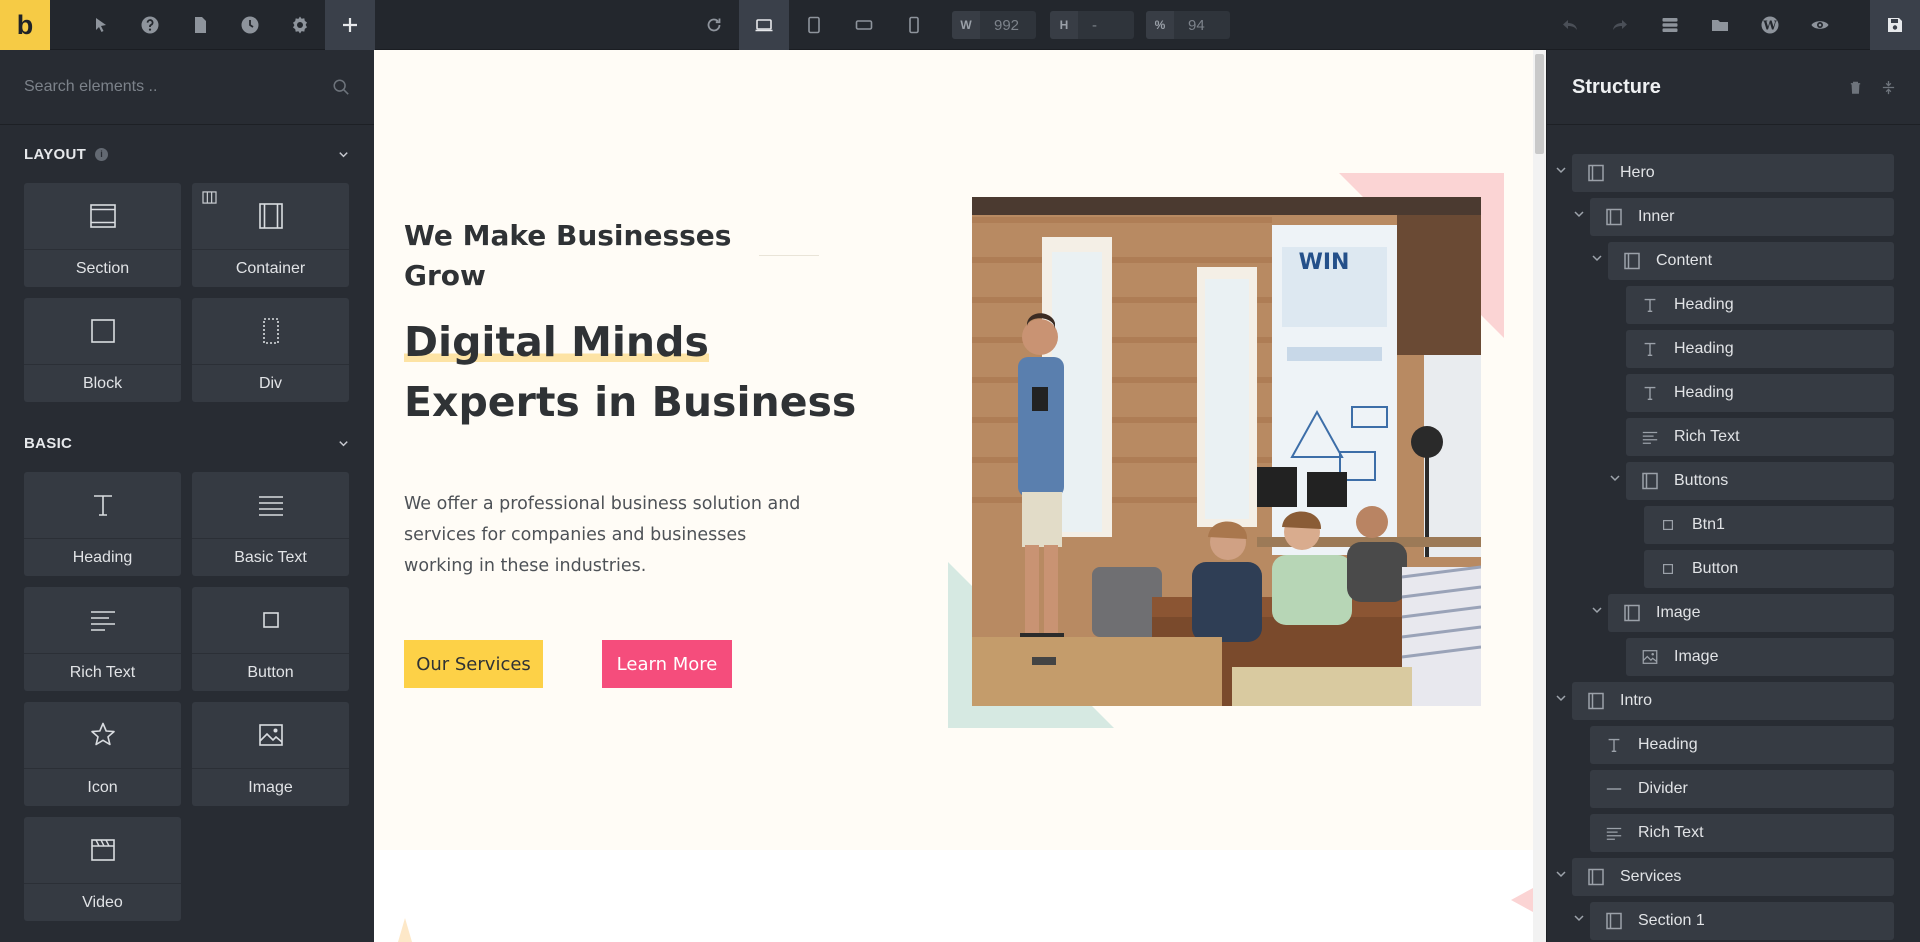 This screenshot has width=1920, height=942. I want to click on svg-text: WIN, so click(1324, 262).